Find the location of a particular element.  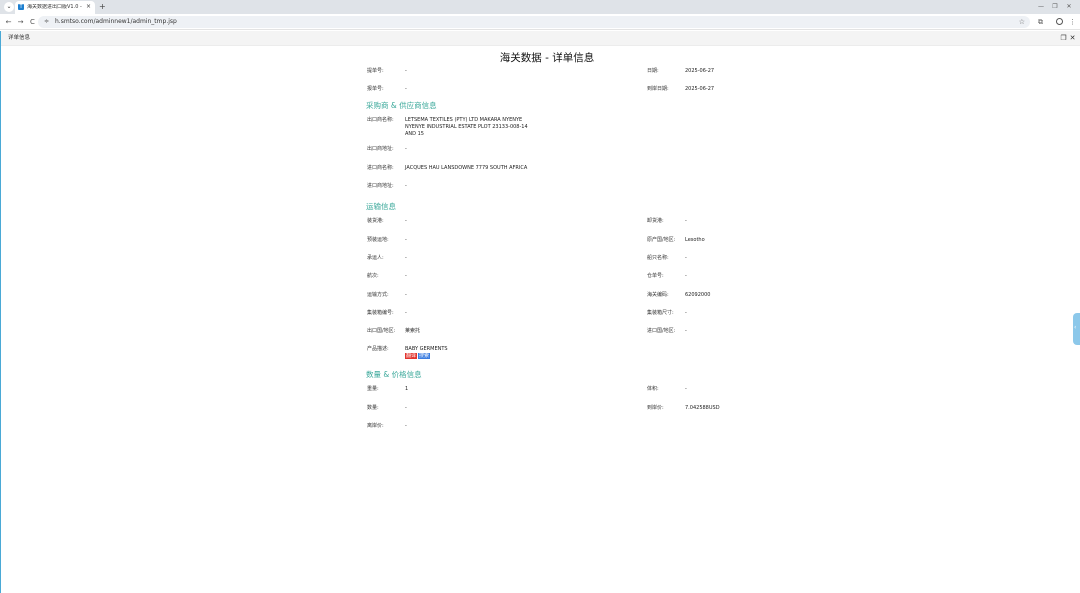

unloading-port-label: 卸货港: is located at coordinates (655, 221).